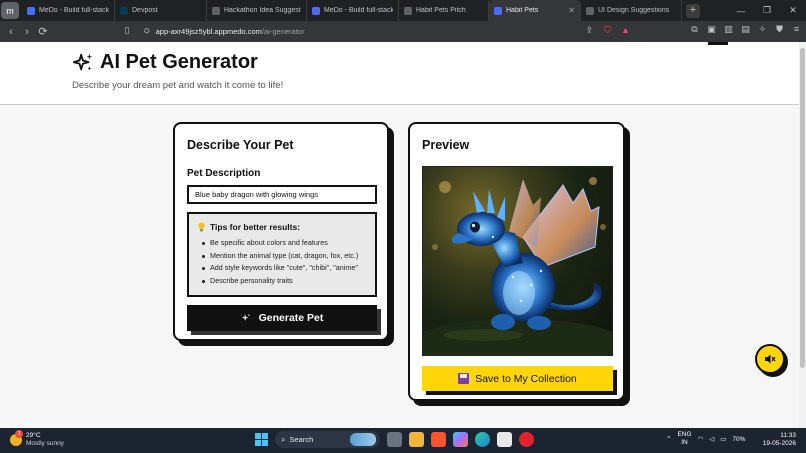 The image size is (806, 453). Describe the element at coordinates (291, 318) in the screenshot. I see `generate-pet-label: Generate Pet` at that location.